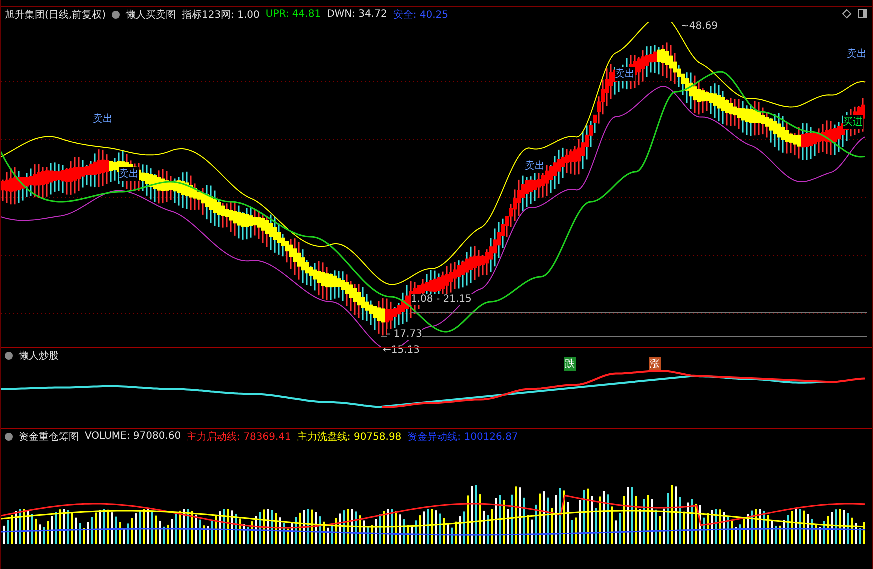  What do you see at coordinates (357, 14) in the screenshot?
I see `indicator-value: DWN: 34.72` at bounding box center [357, 14].